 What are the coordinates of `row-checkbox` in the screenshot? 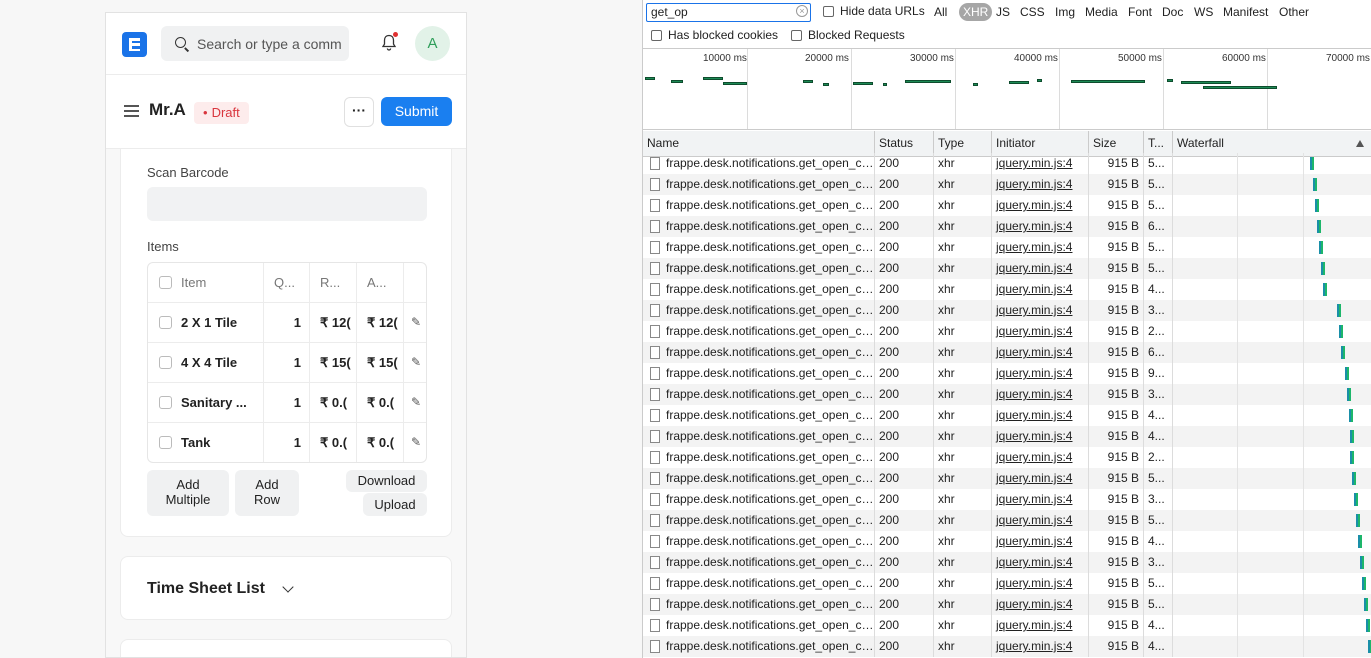 It's located at (165, 362).